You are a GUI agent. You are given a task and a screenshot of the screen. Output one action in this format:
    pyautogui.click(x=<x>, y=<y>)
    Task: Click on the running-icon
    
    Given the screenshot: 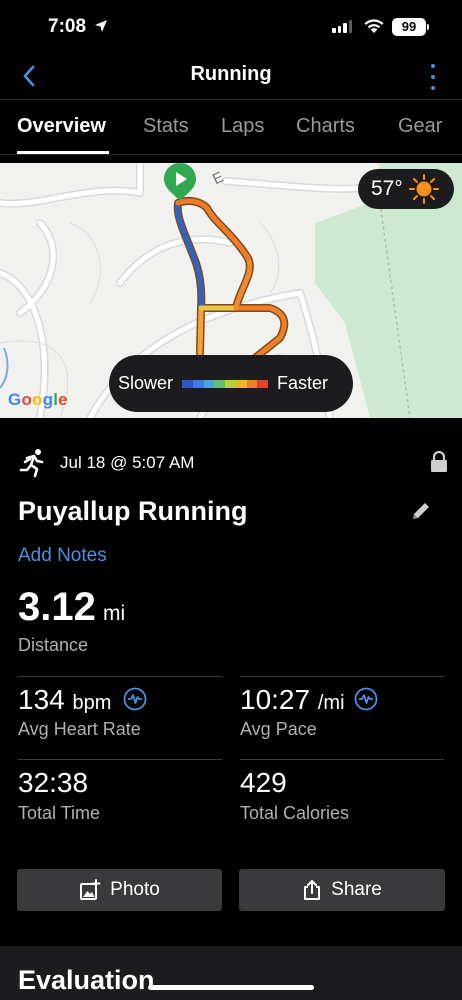 What is the action you would take?
    pyautogui.click(x=31, y=463)
    